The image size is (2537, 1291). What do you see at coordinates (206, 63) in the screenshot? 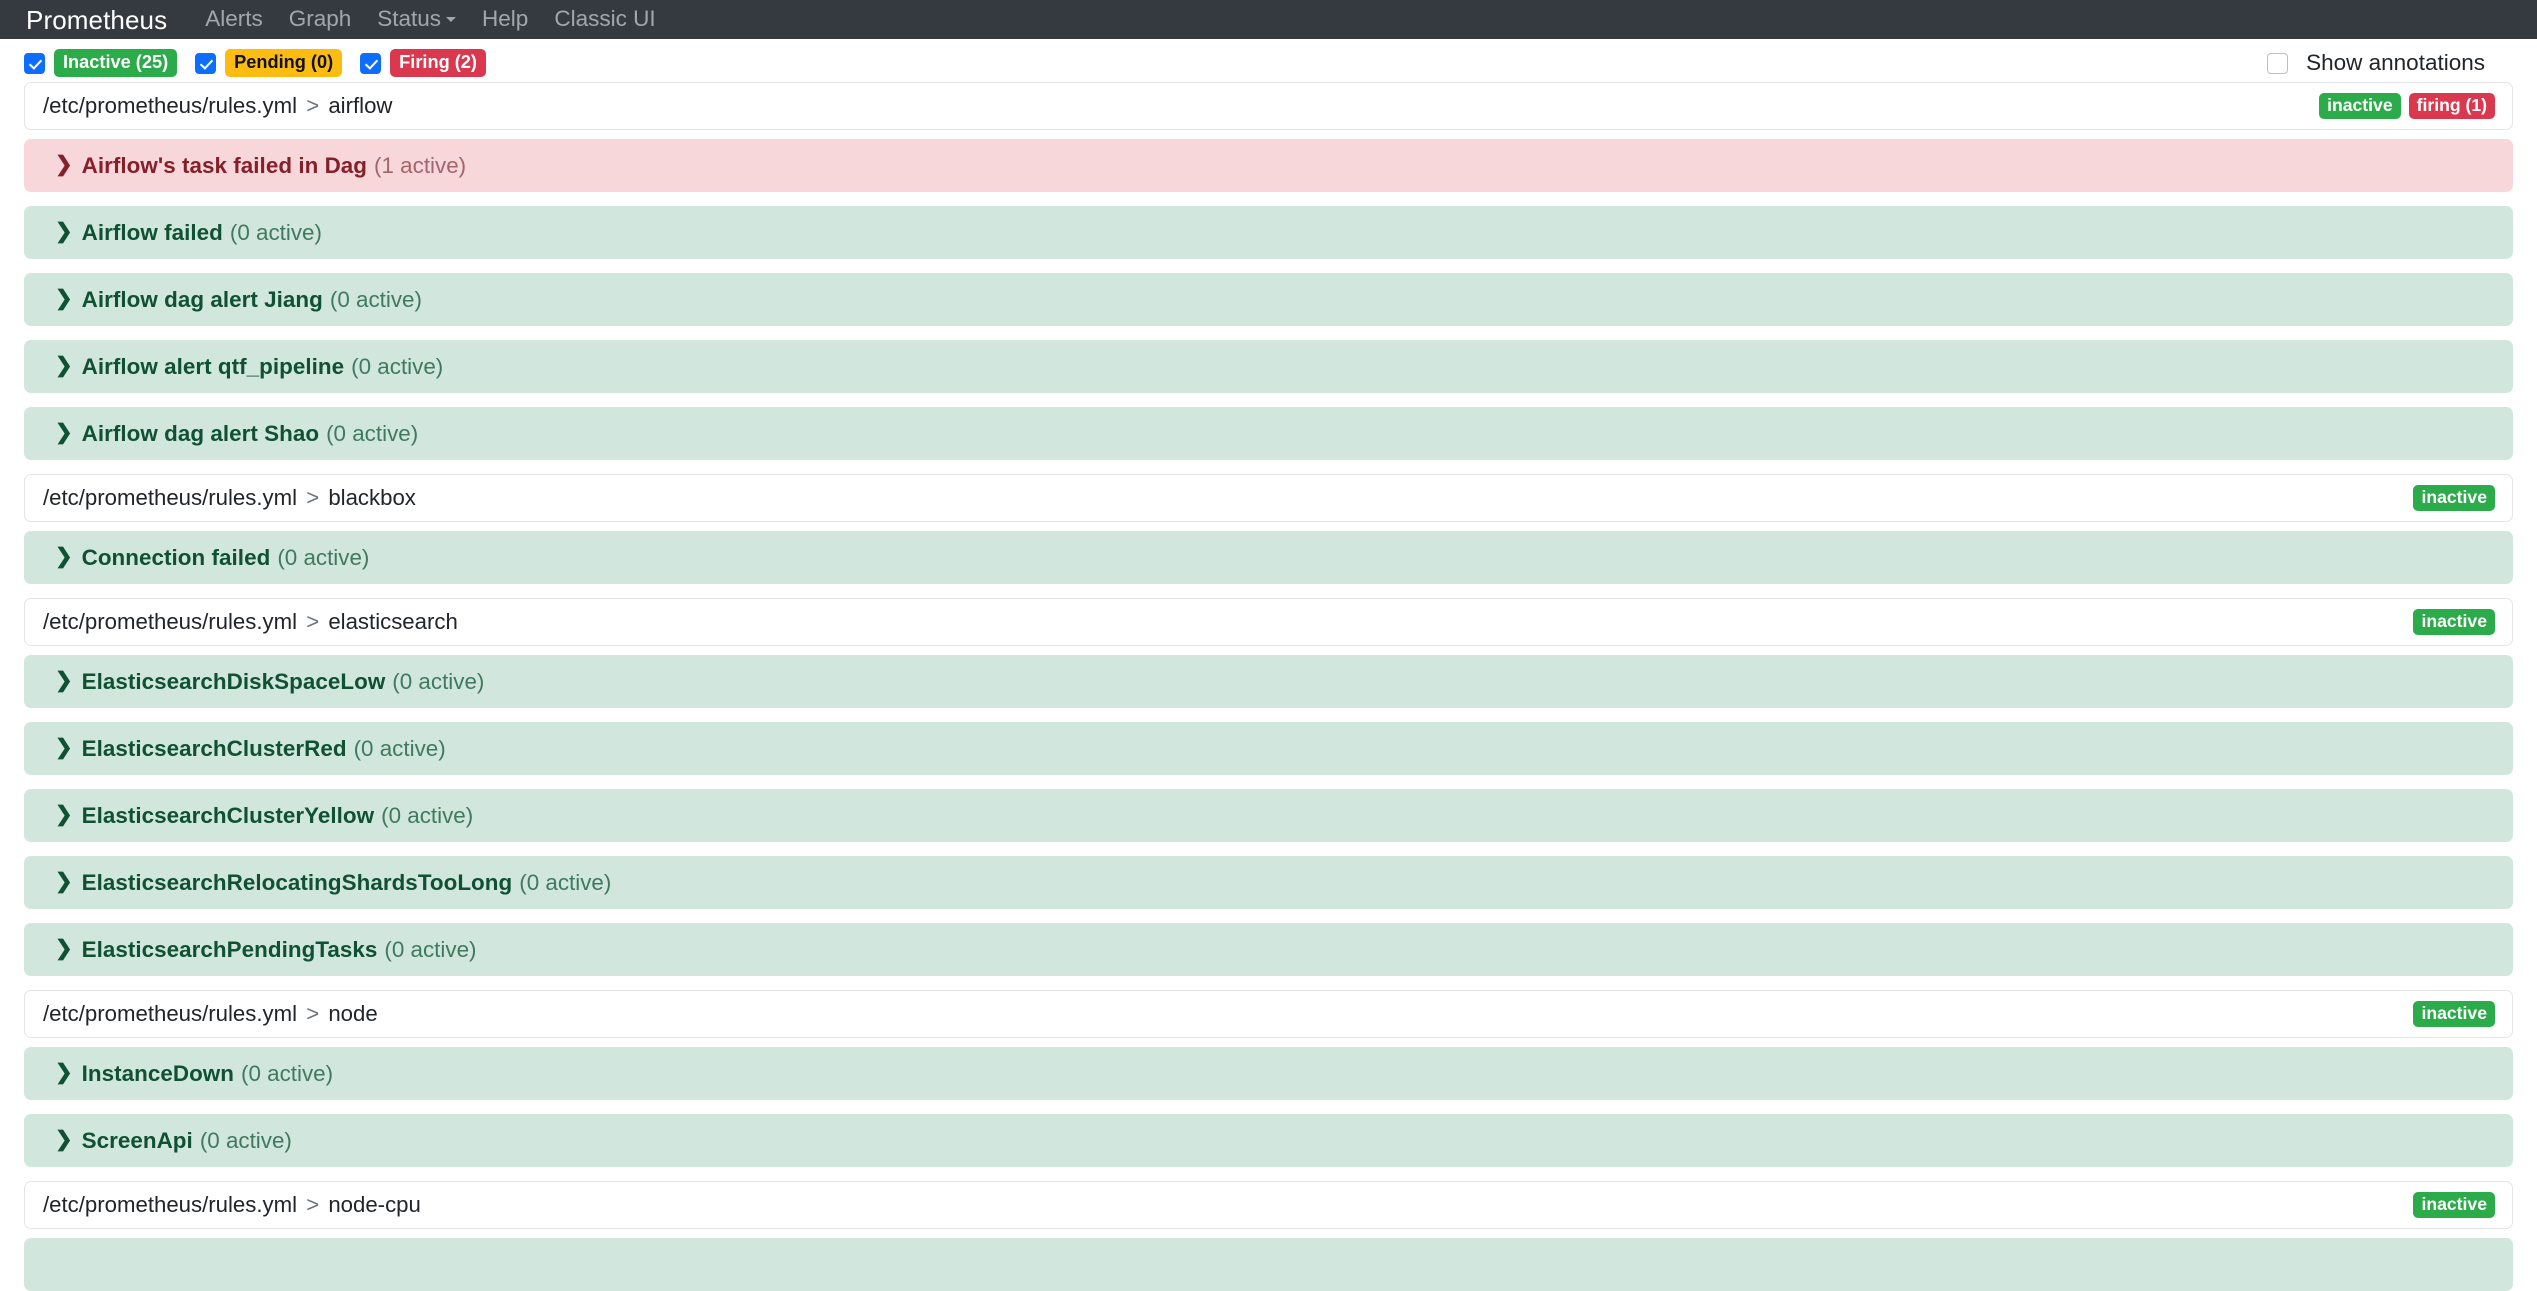
I see `filter-pending-checkbox` at bounding box center [206, 63].